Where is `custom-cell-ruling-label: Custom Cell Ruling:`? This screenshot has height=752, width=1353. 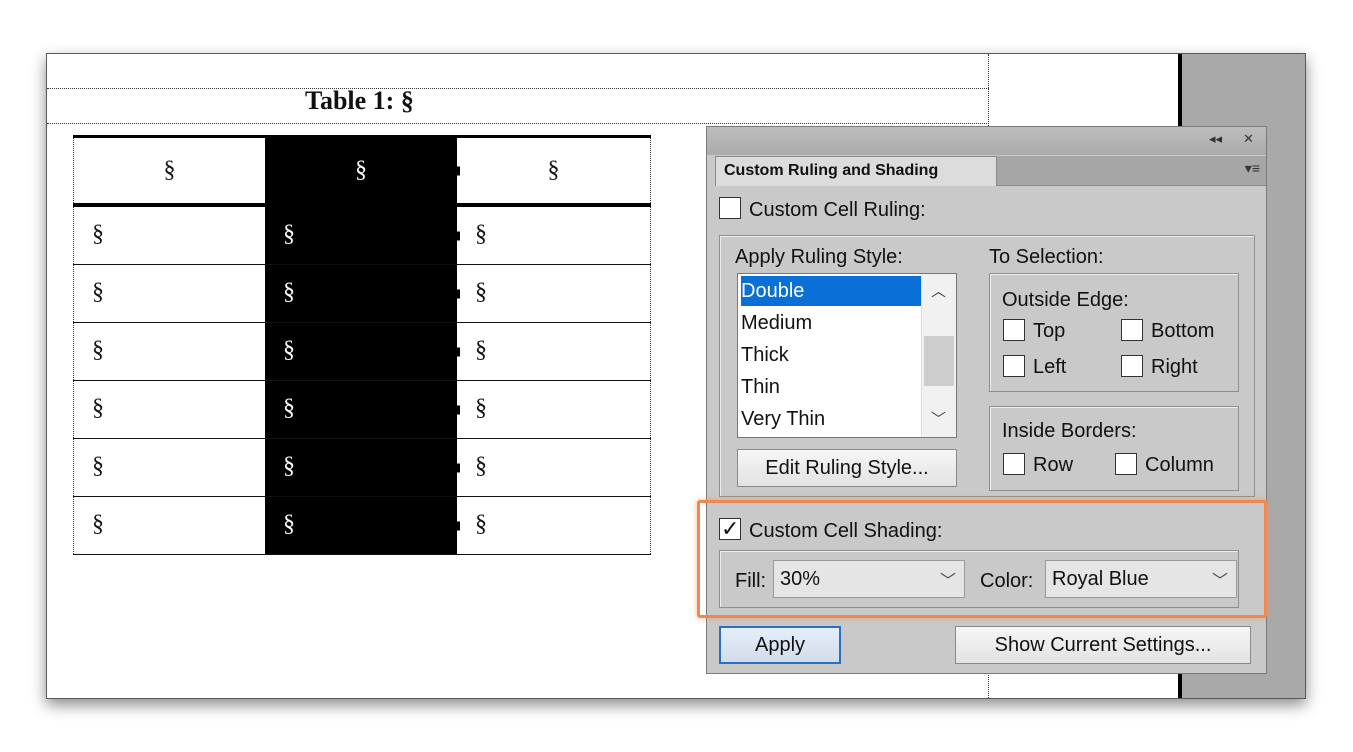 custom-cell-ruling-label: Custom Cell Ruling: is located at coordinates (837, 210).